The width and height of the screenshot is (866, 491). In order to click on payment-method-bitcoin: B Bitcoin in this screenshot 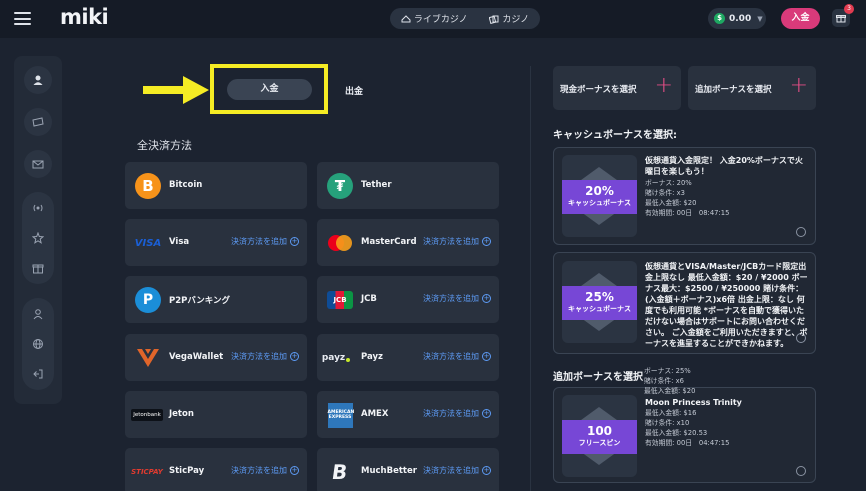, I will do `click(216, 185)`.